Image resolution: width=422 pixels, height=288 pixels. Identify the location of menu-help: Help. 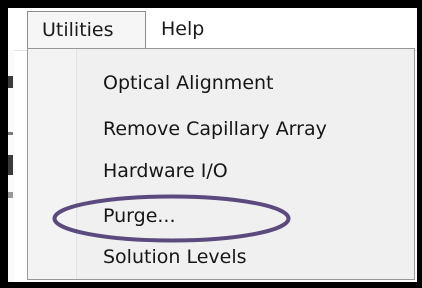
(192, 29).